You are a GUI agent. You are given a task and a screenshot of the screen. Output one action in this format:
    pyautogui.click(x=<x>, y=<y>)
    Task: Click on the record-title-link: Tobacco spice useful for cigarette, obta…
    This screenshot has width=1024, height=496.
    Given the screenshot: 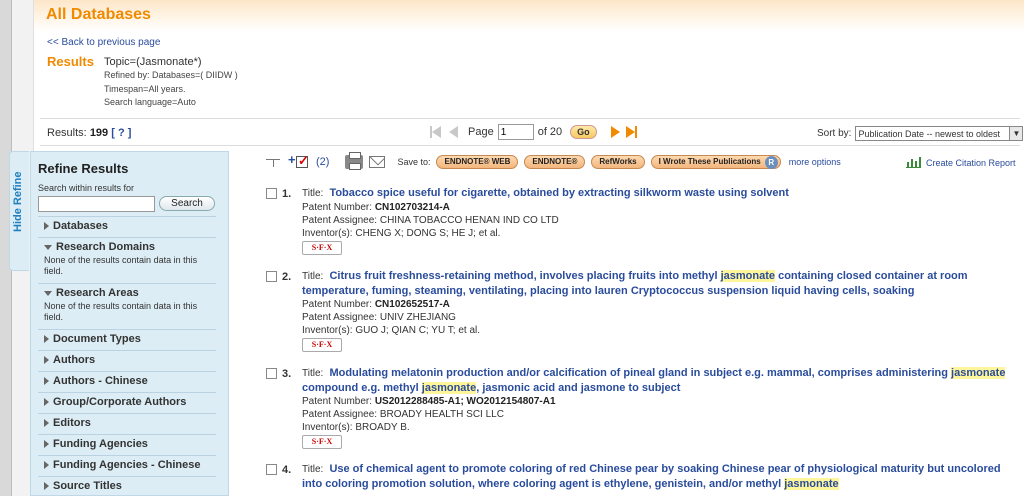 What is the action you would take?
    pyautogui.click(x=558, y=193)
    